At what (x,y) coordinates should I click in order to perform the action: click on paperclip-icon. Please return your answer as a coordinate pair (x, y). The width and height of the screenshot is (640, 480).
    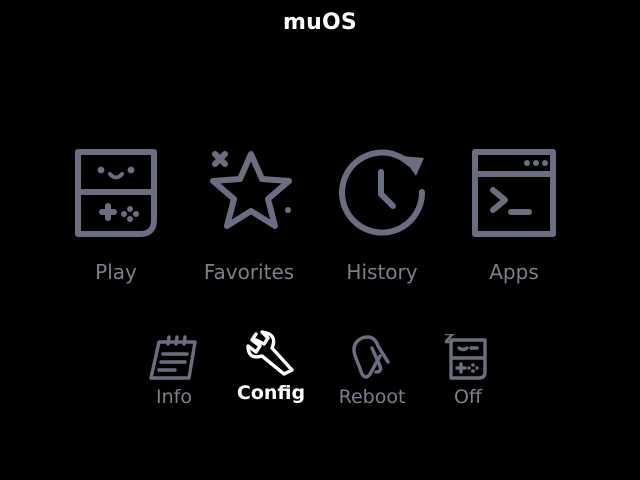
    Looking at the image, I should click on (371, 357).